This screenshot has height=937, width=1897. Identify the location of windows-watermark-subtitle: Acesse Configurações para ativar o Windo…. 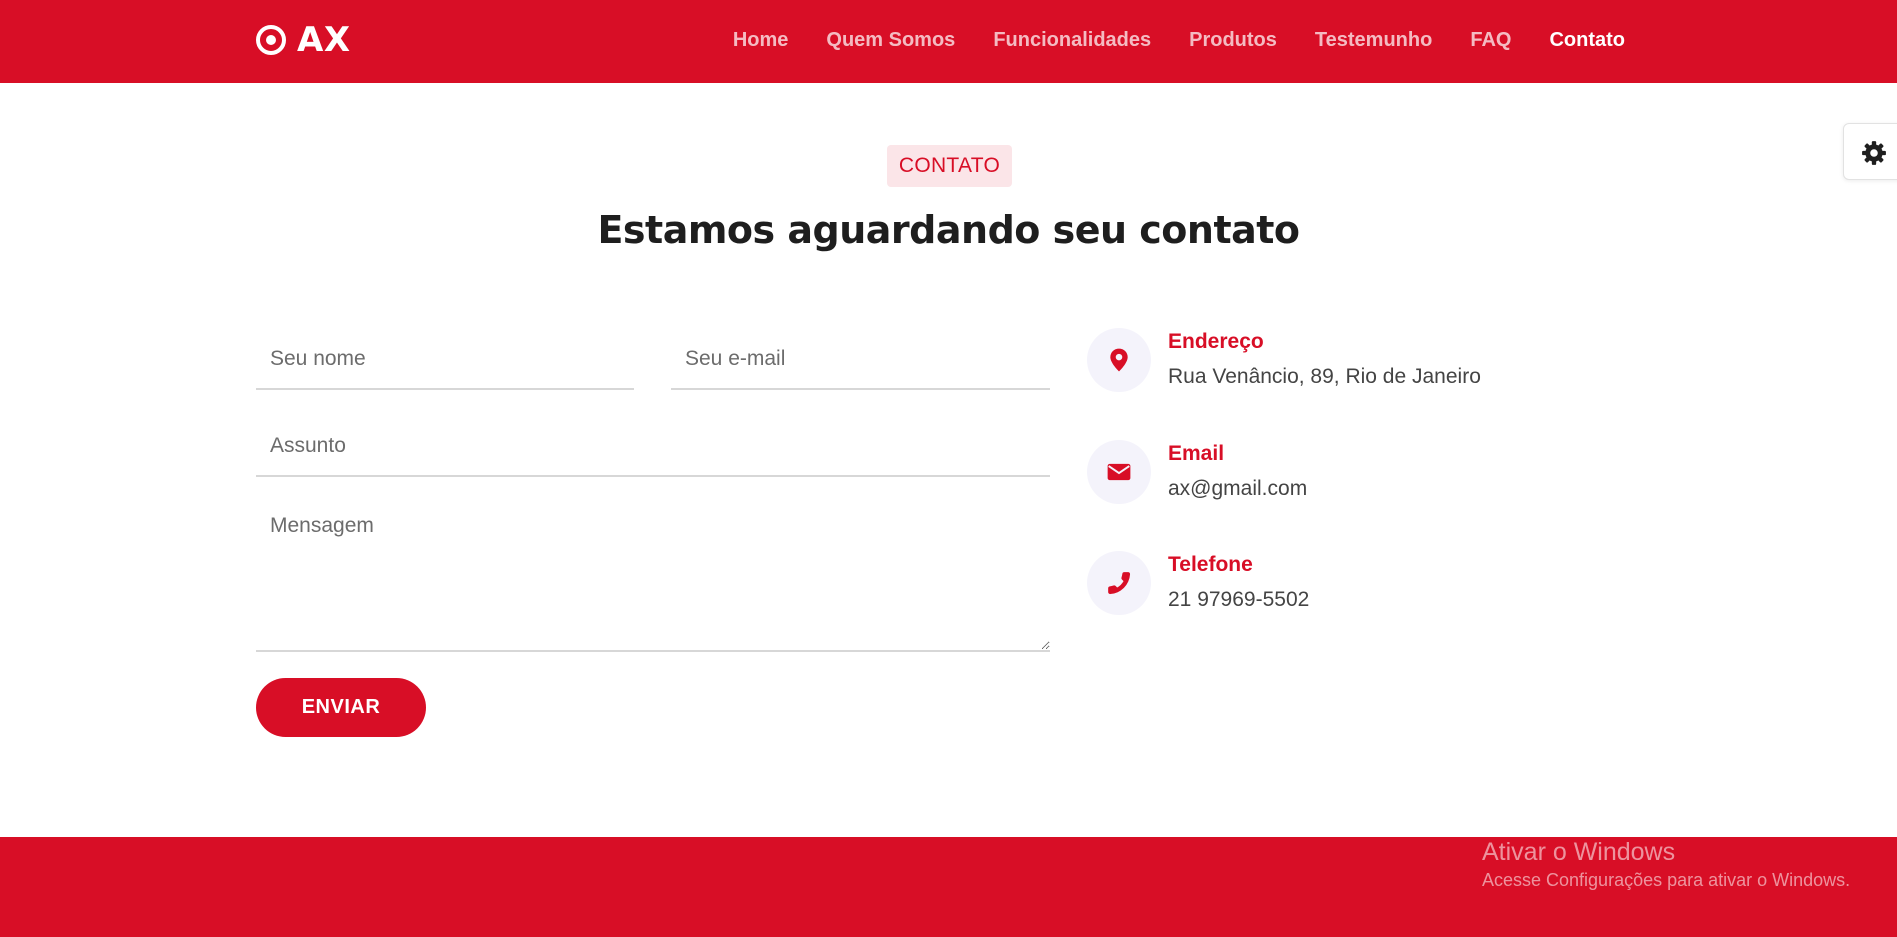
(1666, 880).